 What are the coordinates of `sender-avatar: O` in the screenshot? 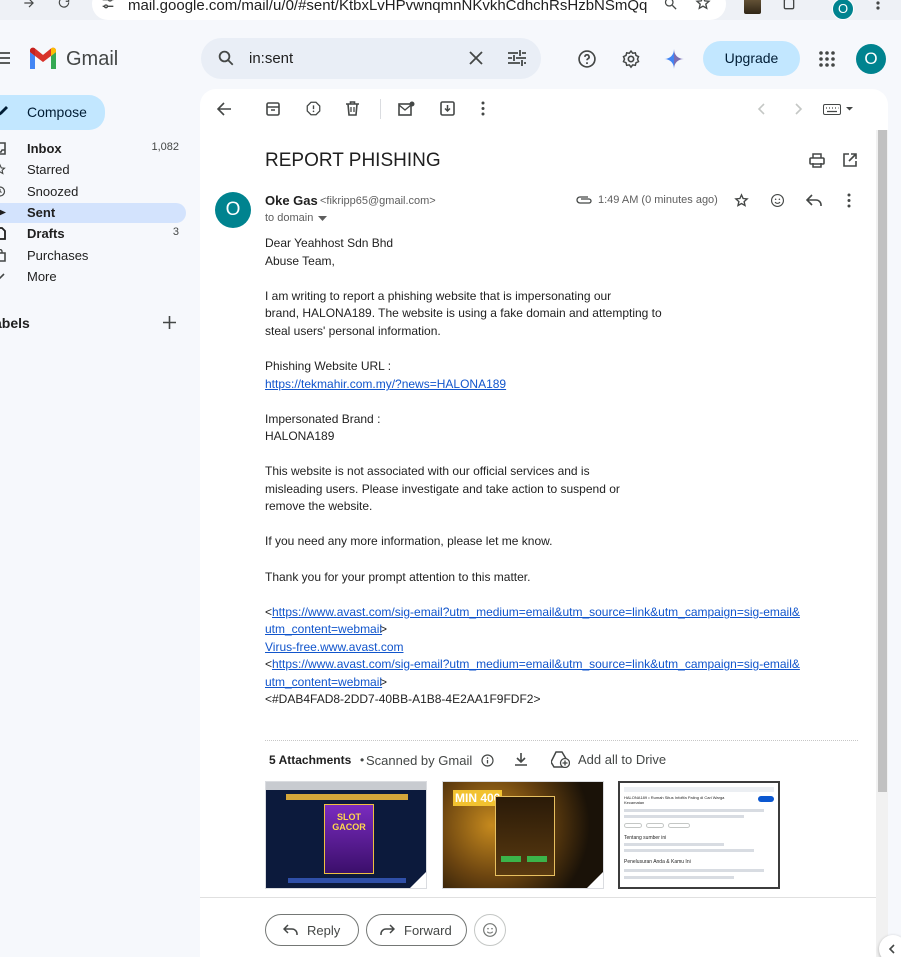 It's located at (233, 210).